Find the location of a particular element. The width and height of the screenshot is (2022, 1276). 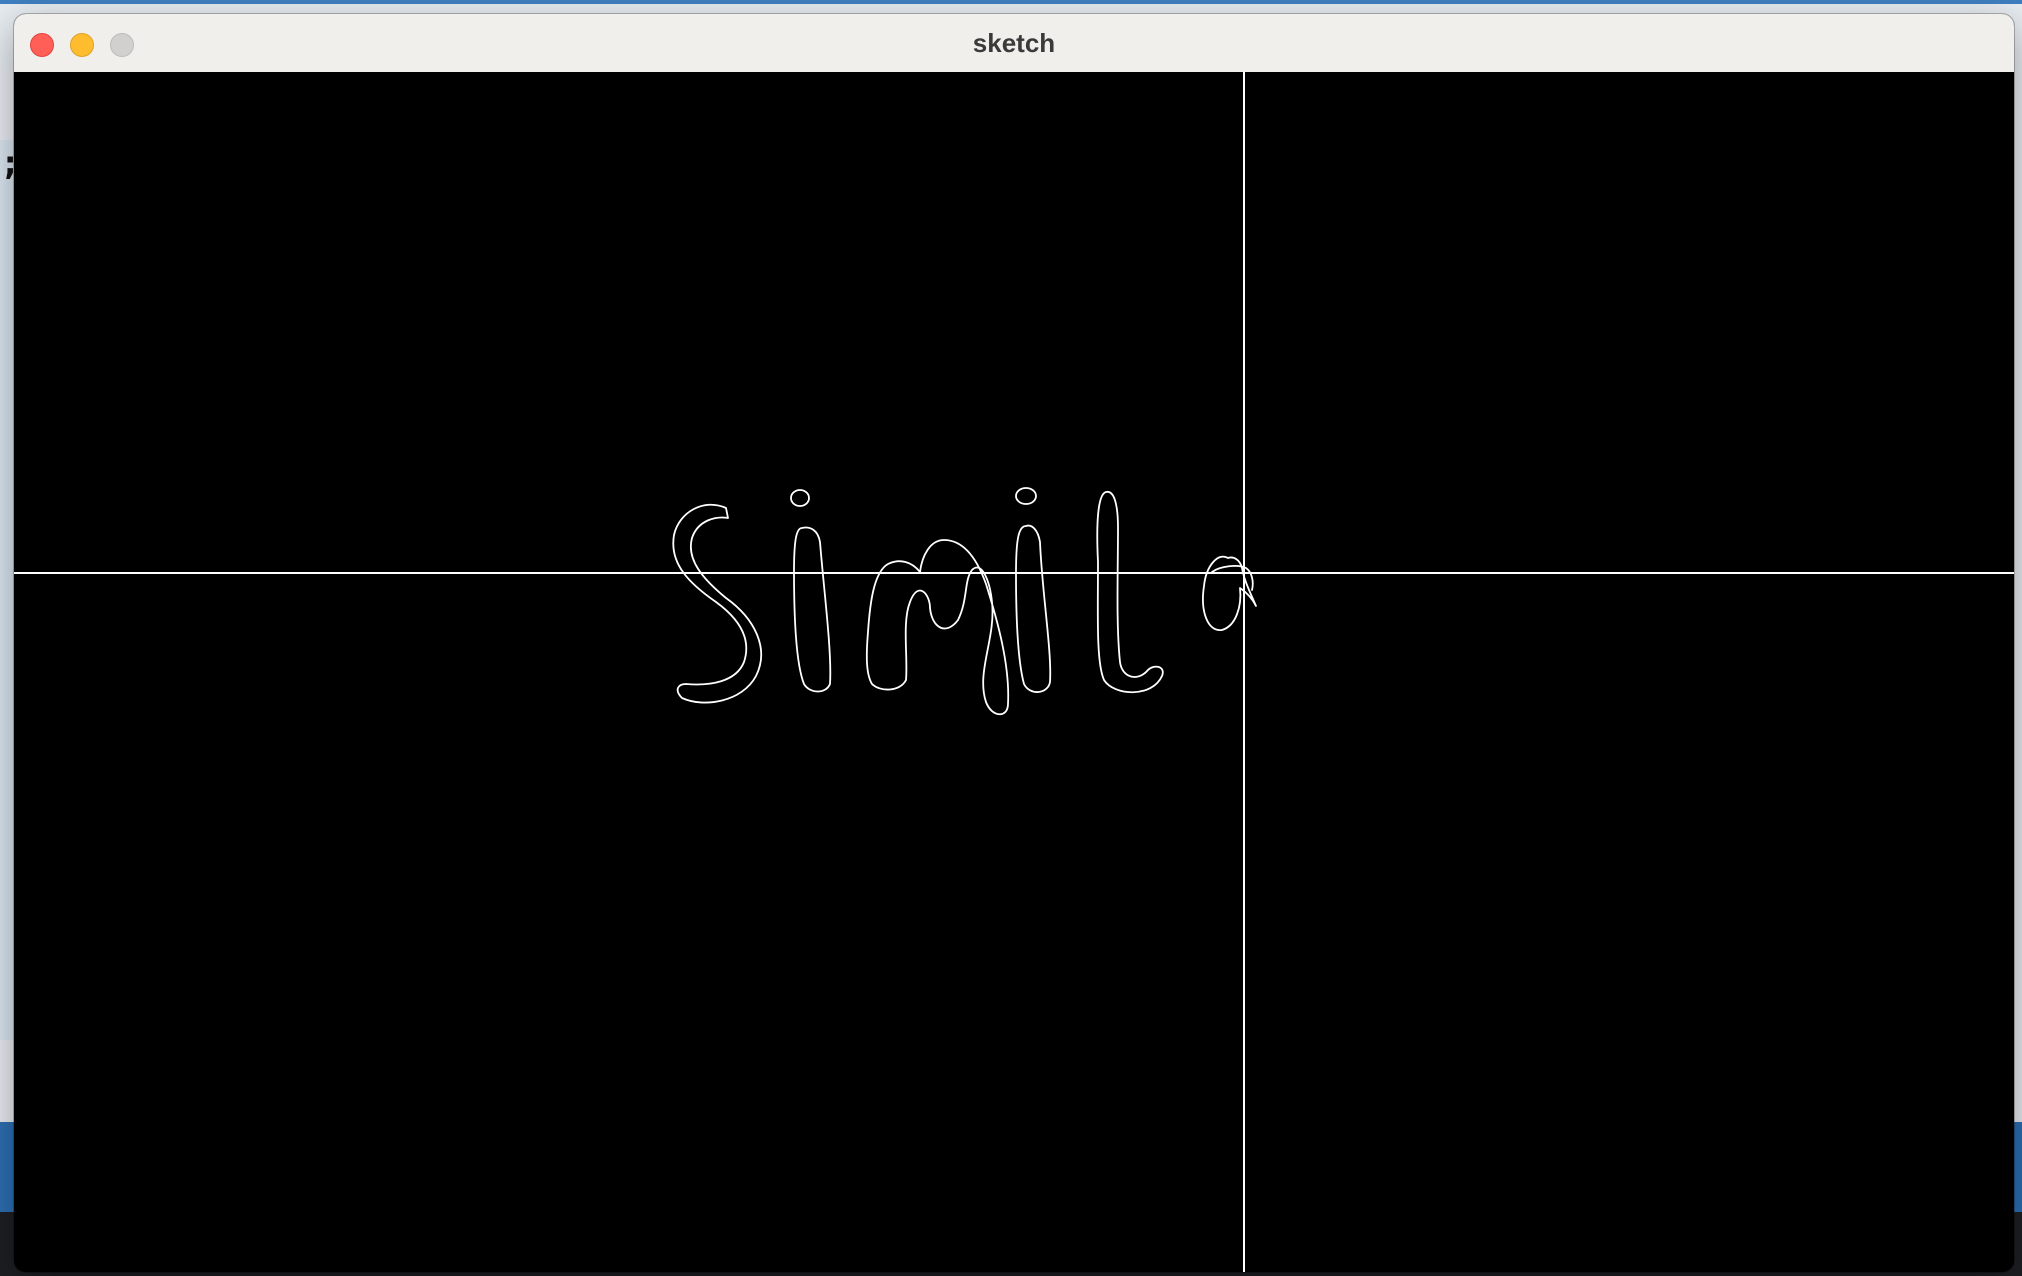

letter-l-stroke is located at coordinates (1130, 592).